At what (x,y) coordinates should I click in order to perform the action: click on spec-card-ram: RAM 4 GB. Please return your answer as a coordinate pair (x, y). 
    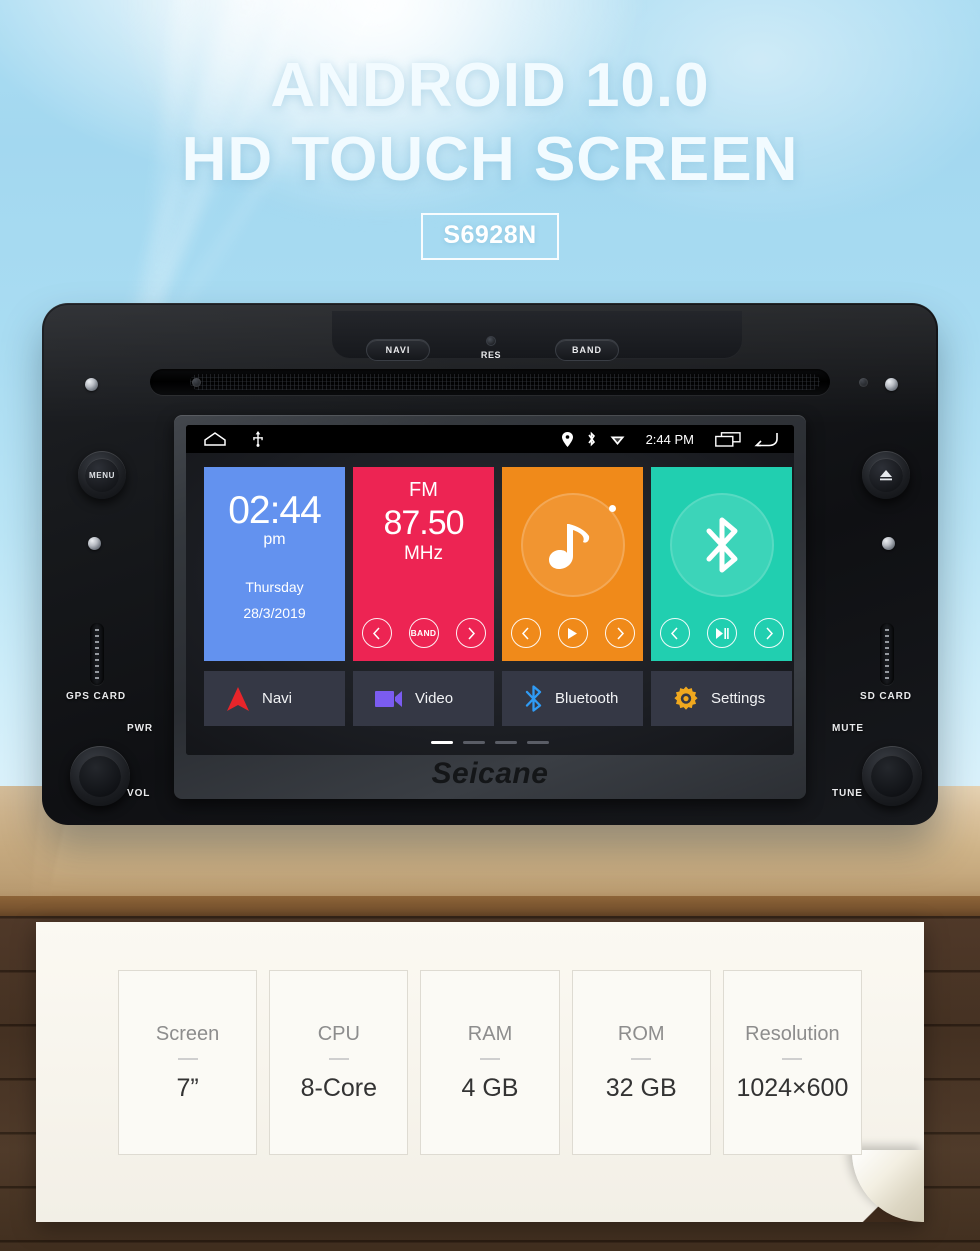
    Looking at the image, I should click on (490, 1062).